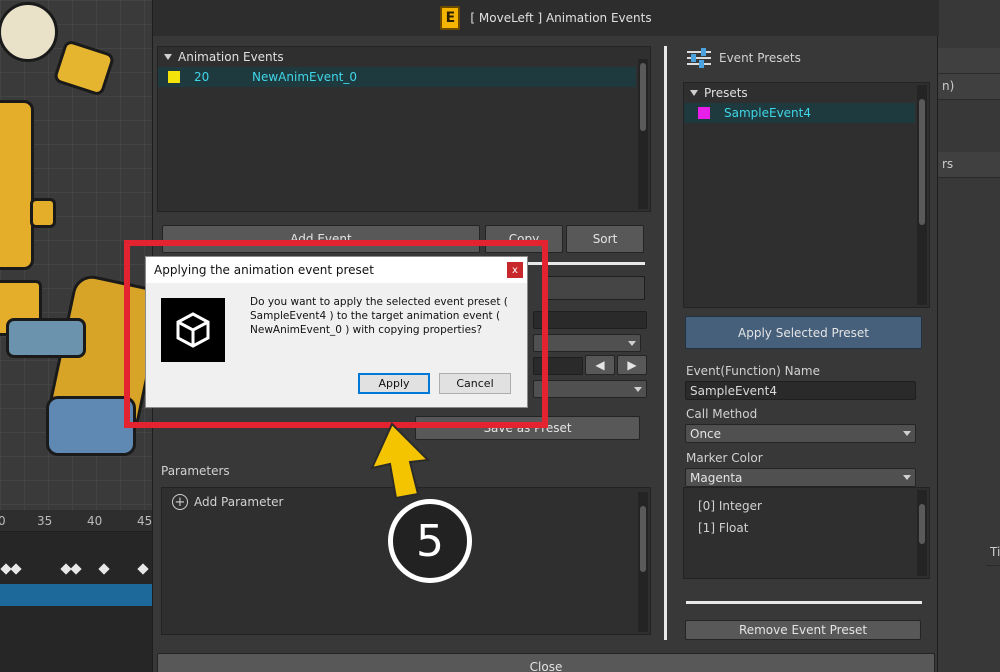 This screenshot has width=1000, height=672. What do you see at coordinates (600, 365) in the screenshot?
I see `prev-frame-button: ◀` at bounding box center [600, 365].